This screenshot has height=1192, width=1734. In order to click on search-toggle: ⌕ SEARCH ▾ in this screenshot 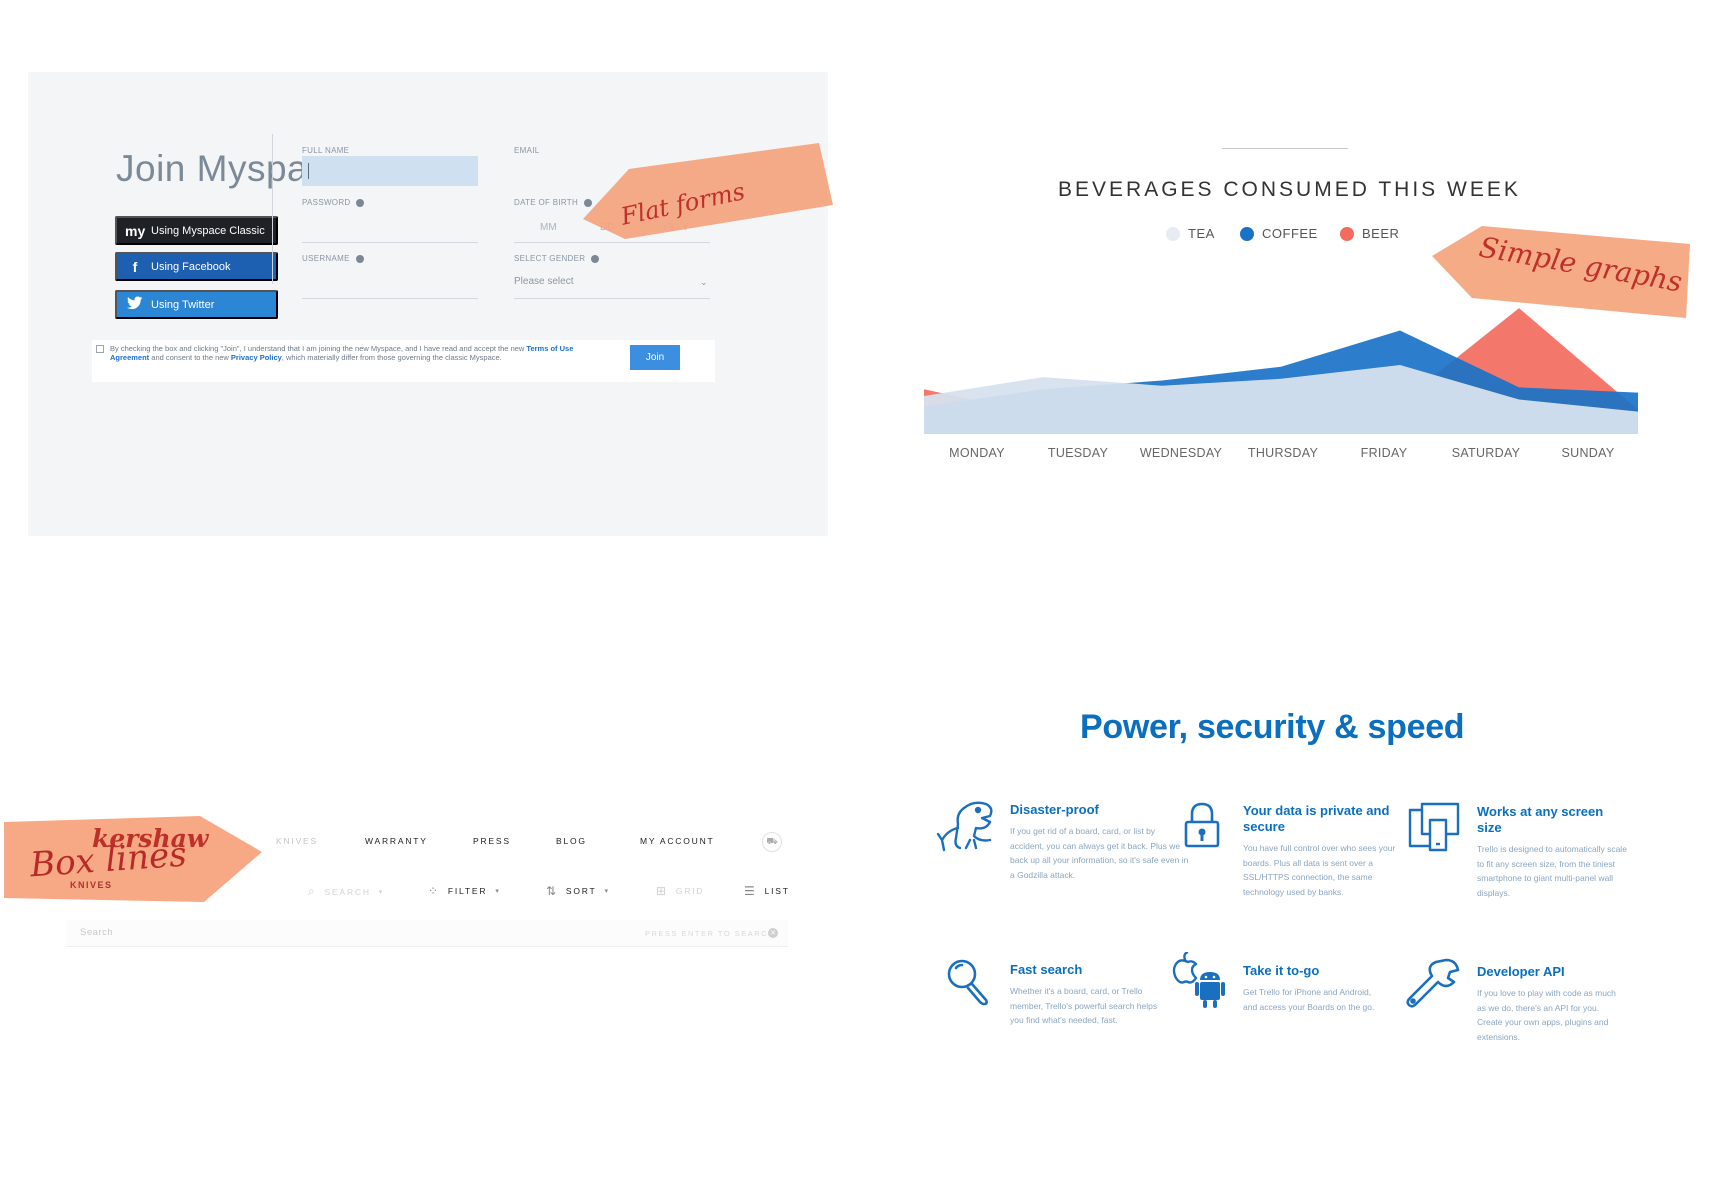, I will do `click(346, 891)`.